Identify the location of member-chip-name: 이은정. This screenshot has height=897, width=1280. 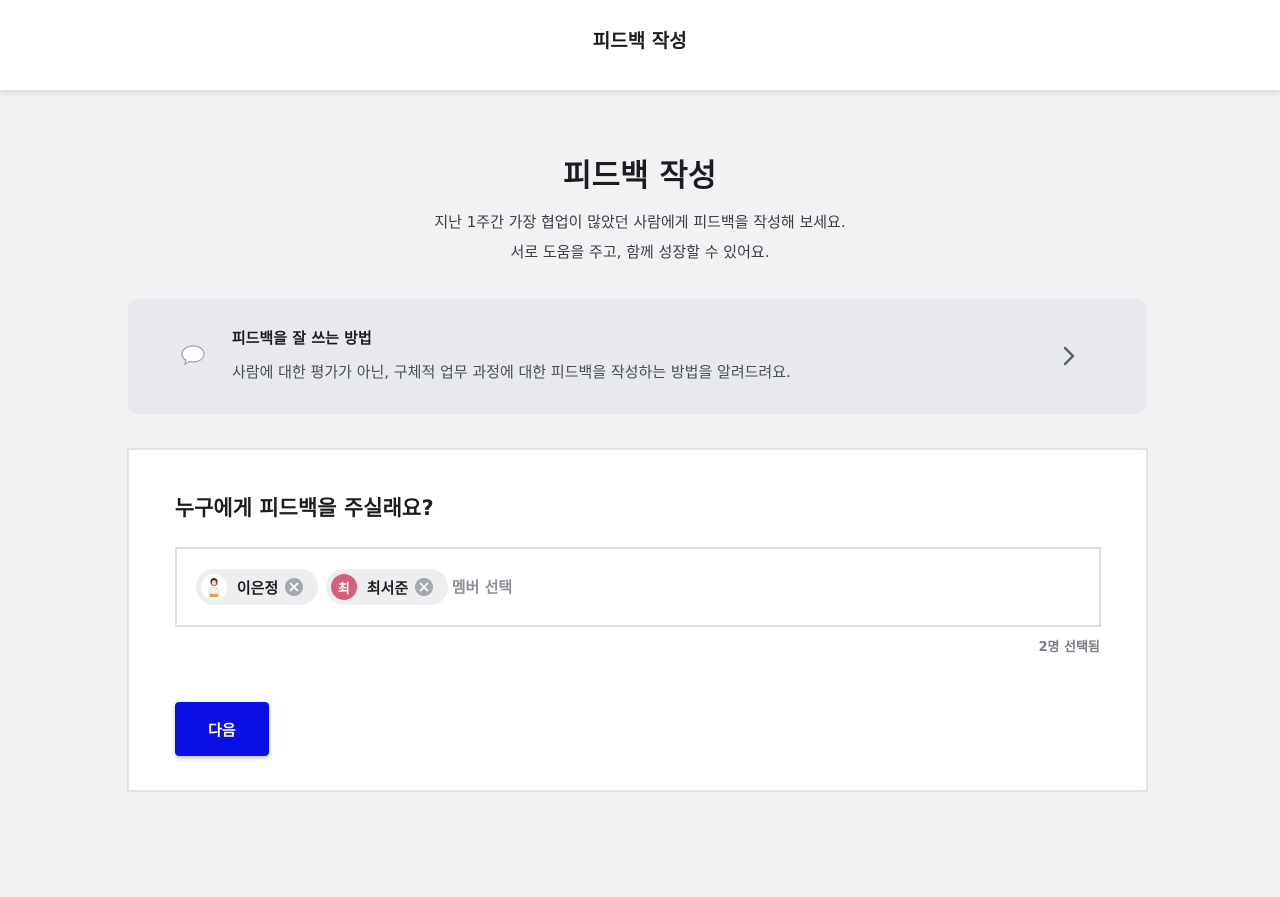
(258, 587).